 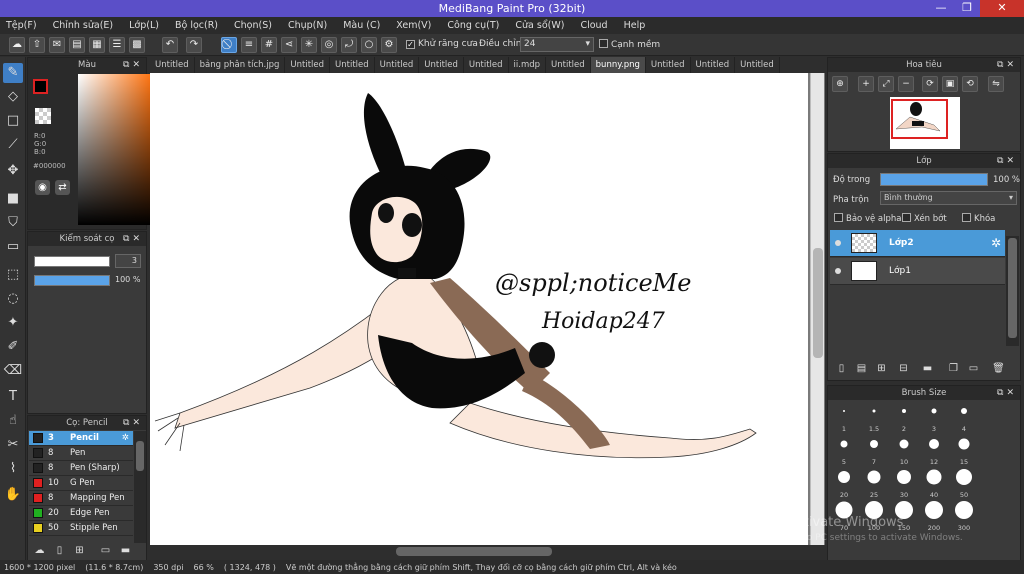 What do you see at coordinates (13, 223) in the screenshot?
I see `bucket-tool-icon: ⛉` at bounding box center [13, 223].